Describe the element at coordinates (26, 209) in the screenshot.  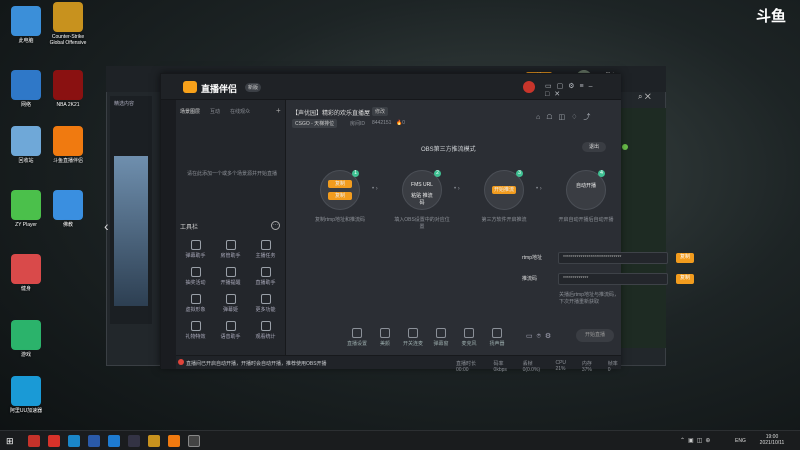
I see `desktop-icon: ZY Player` at that location.